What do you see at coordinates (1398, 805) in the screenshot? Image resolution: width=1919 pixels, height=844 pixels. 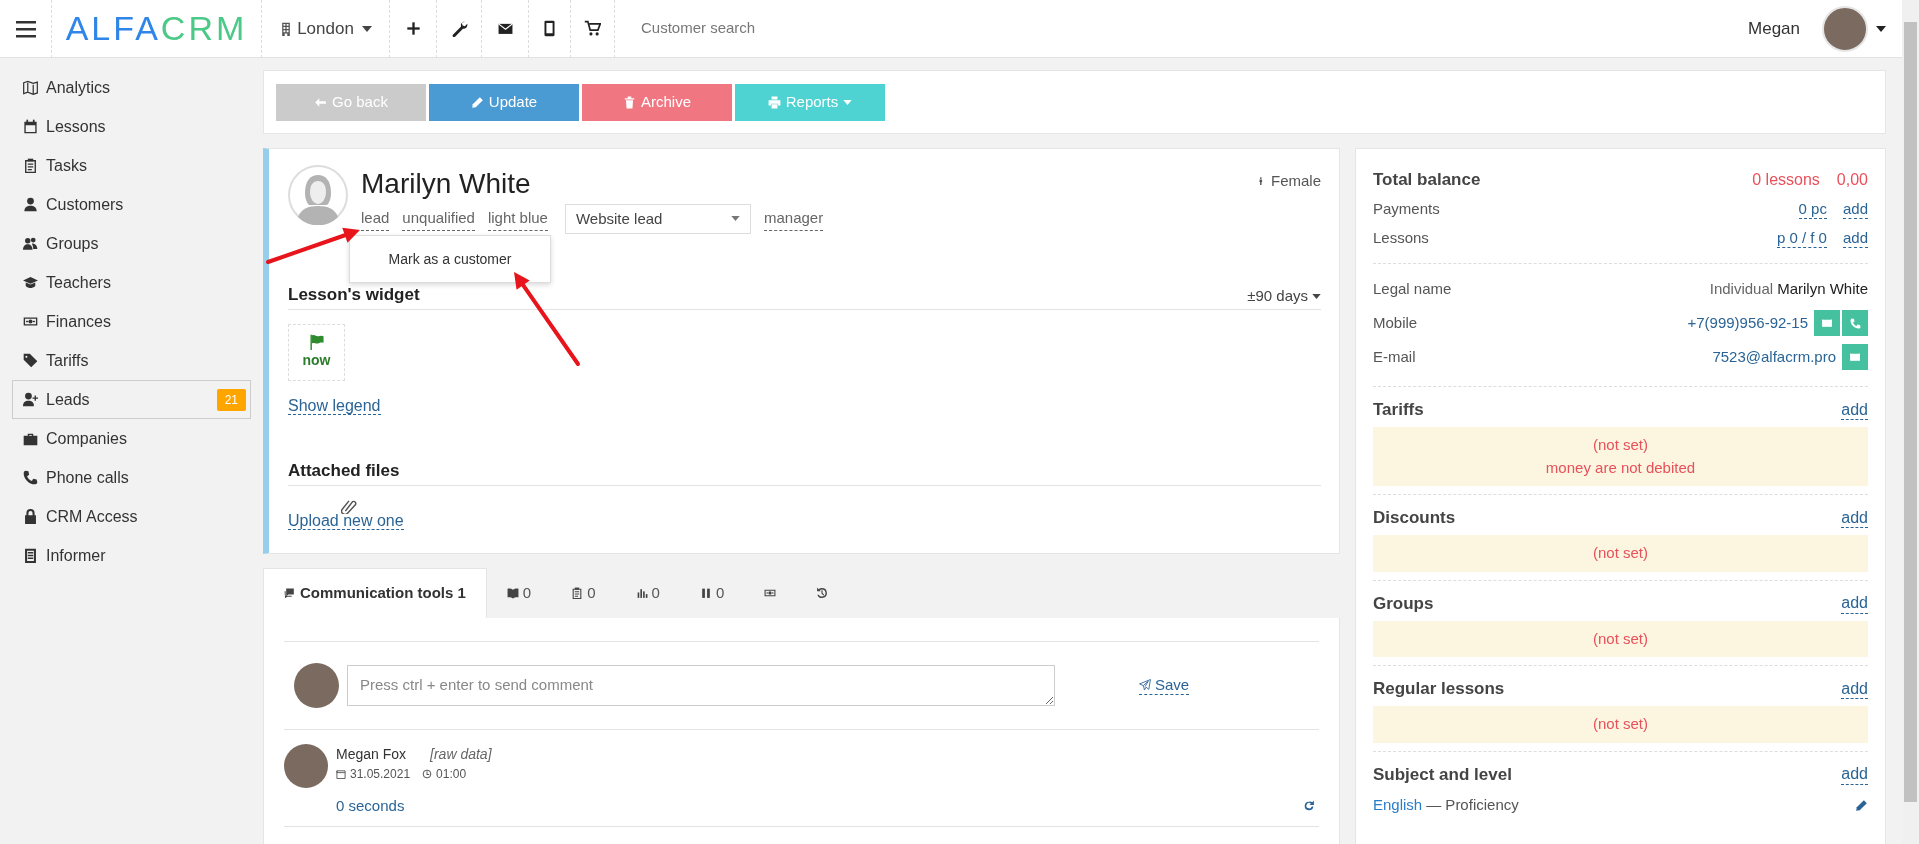 I see `subject-link: English` at bounding box center [1398, 805].